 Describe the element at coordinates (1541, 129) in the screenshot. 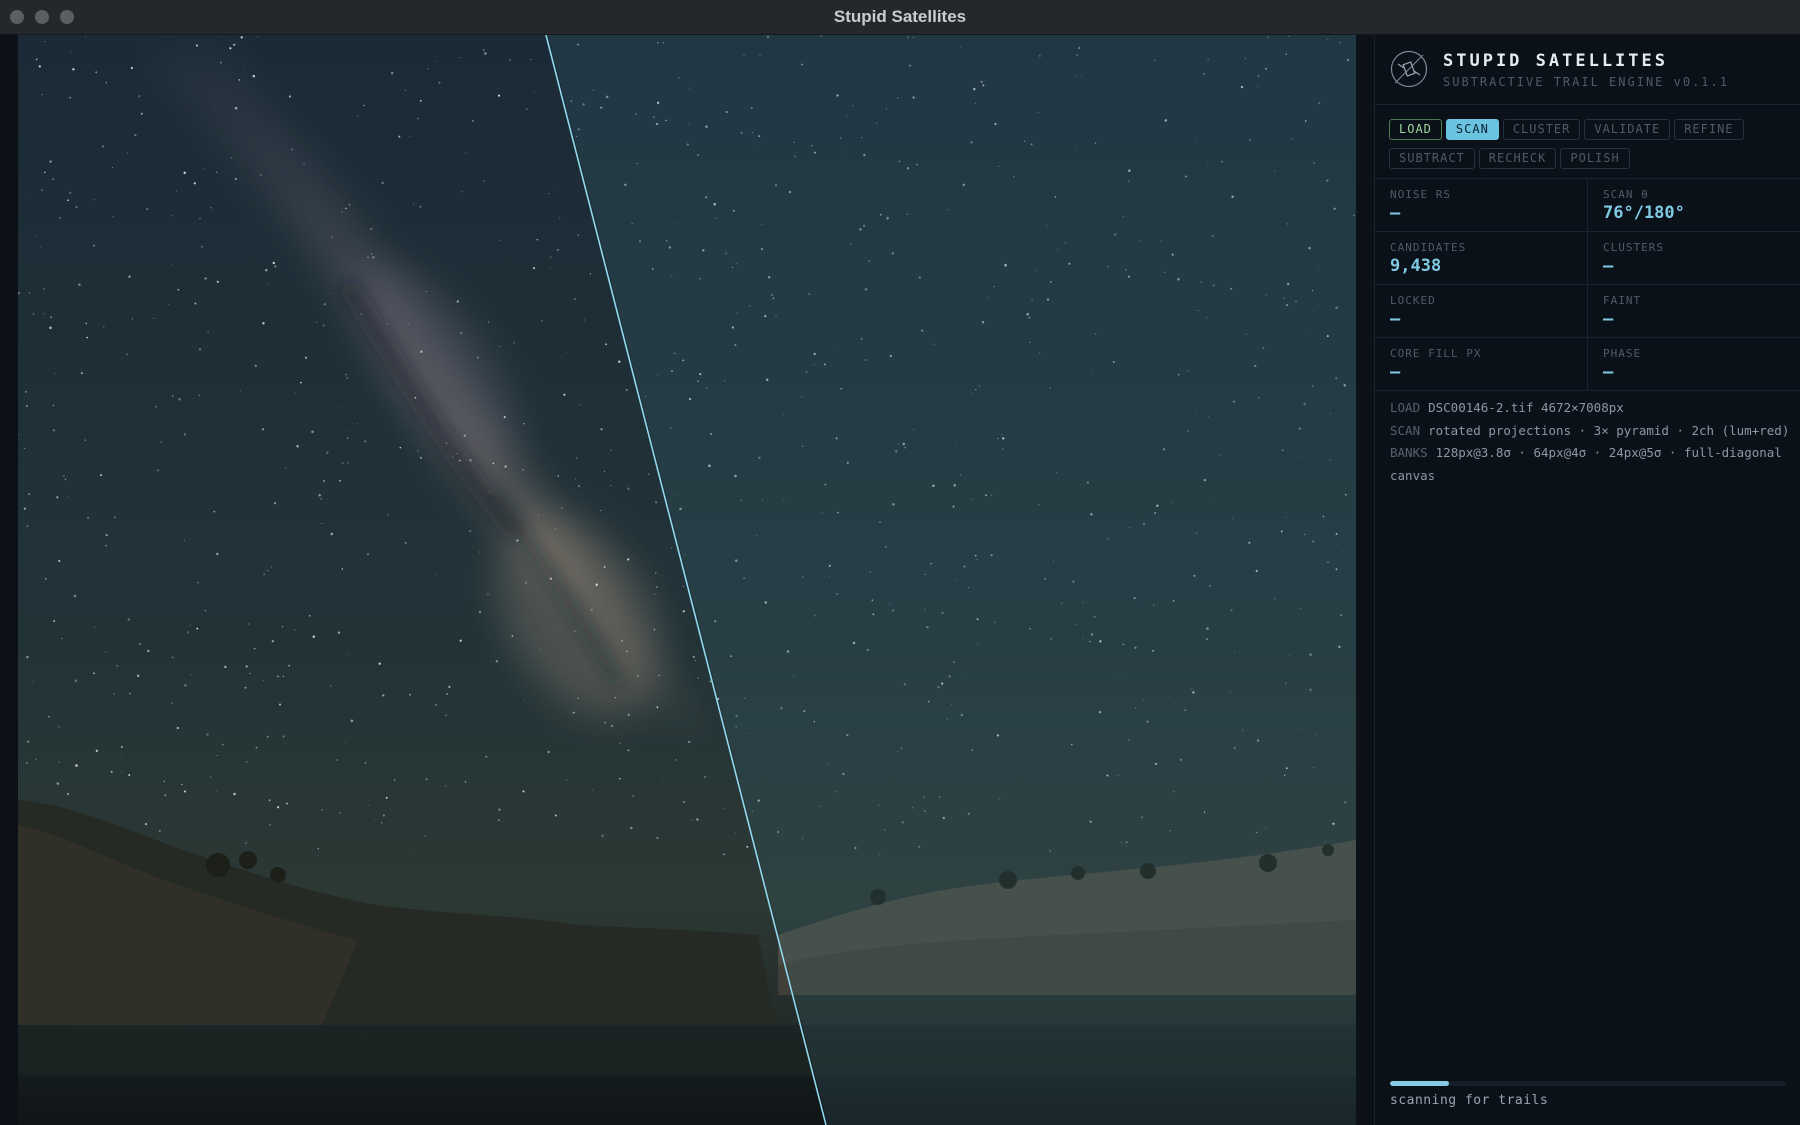

I see `stage-cluster-button: CLUSTER` at that location.